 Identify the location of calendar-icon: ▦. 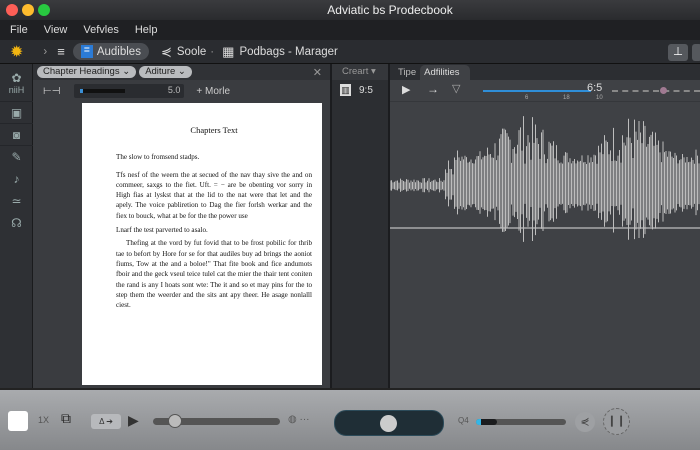
(228, 51).